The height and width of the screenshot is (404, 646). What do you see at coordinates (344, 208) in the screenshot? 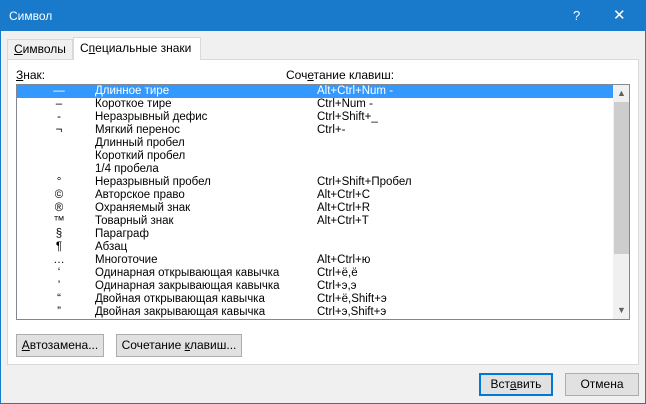
I see `list-item-shortcut: Alt+Ctrl+R` at bounding box center [344, 208].